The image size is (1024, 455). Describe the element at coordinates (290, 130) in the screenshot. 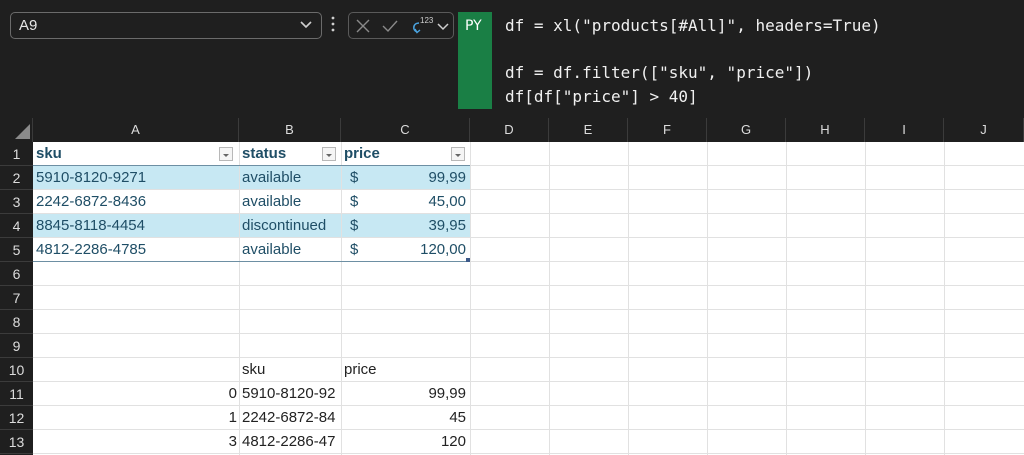

I see `column-header-b: B` at that location.